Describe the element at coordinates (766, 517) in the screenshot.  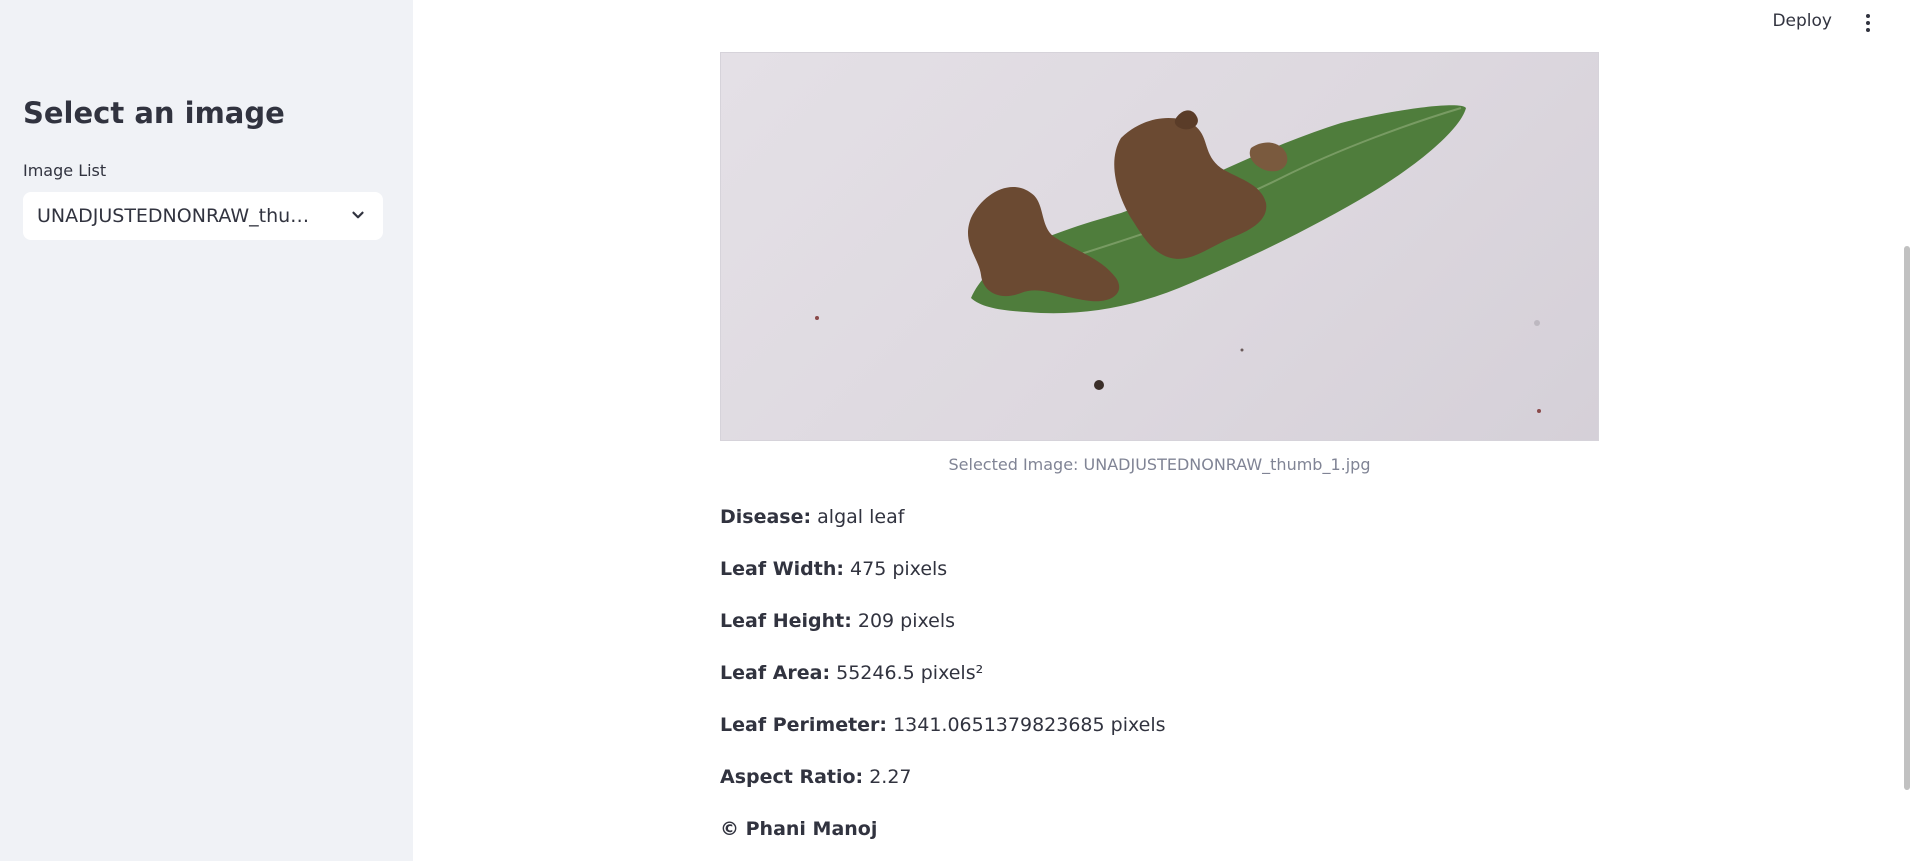
I see `disease-label: Disease:` at that location.